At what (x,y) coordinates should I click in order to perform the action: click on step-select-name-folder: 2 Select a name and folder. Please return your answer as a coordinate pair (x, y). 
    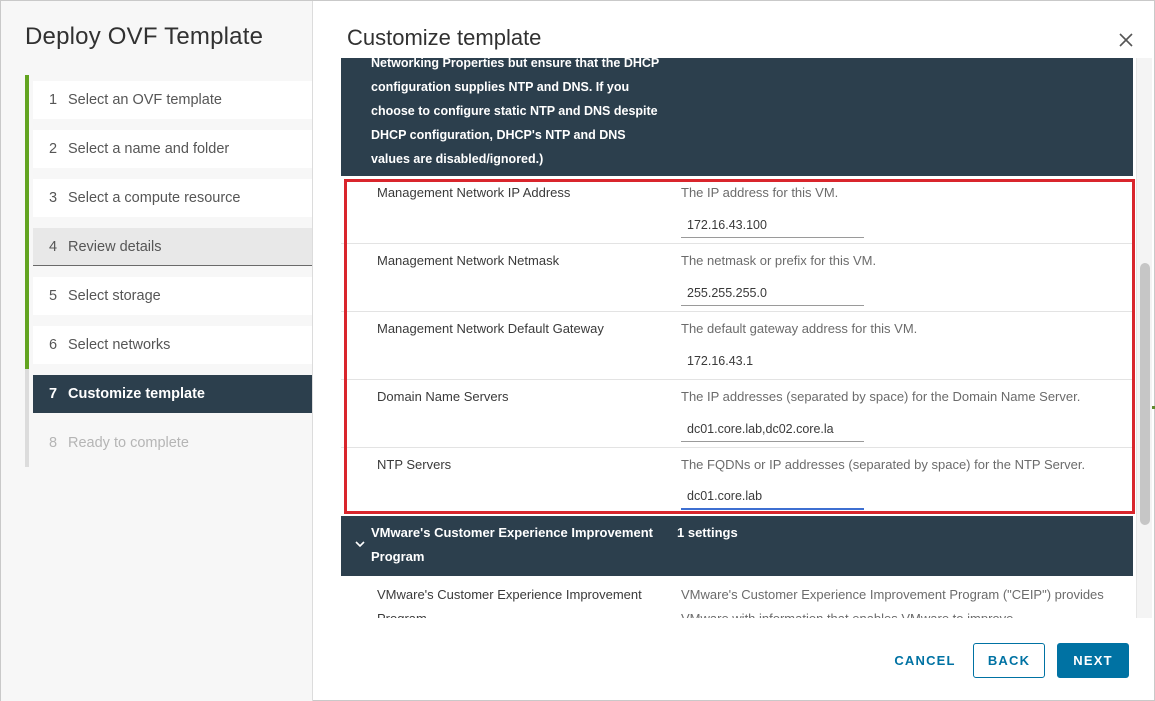
    Looking at the image, I should click on (172, 149).